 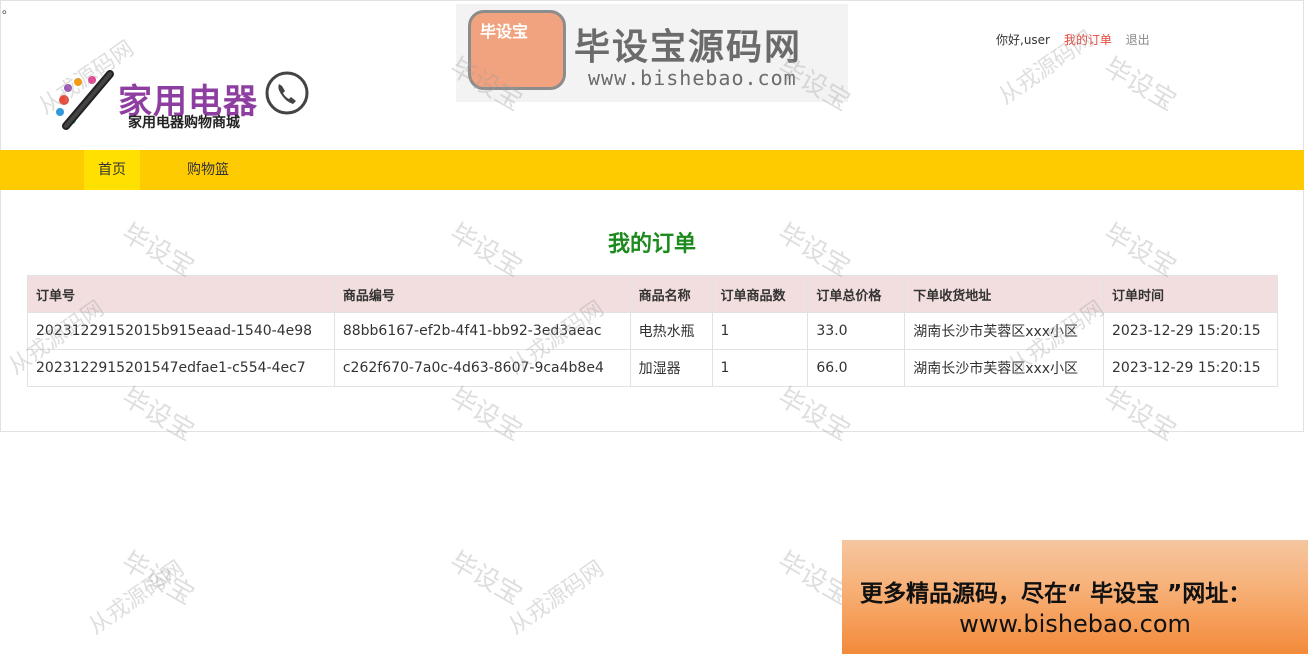 I want to click on product-id-cell: 88bb6167-ef2b-4f41-bb92-3ed3aeac, so click(x=482, y=331).